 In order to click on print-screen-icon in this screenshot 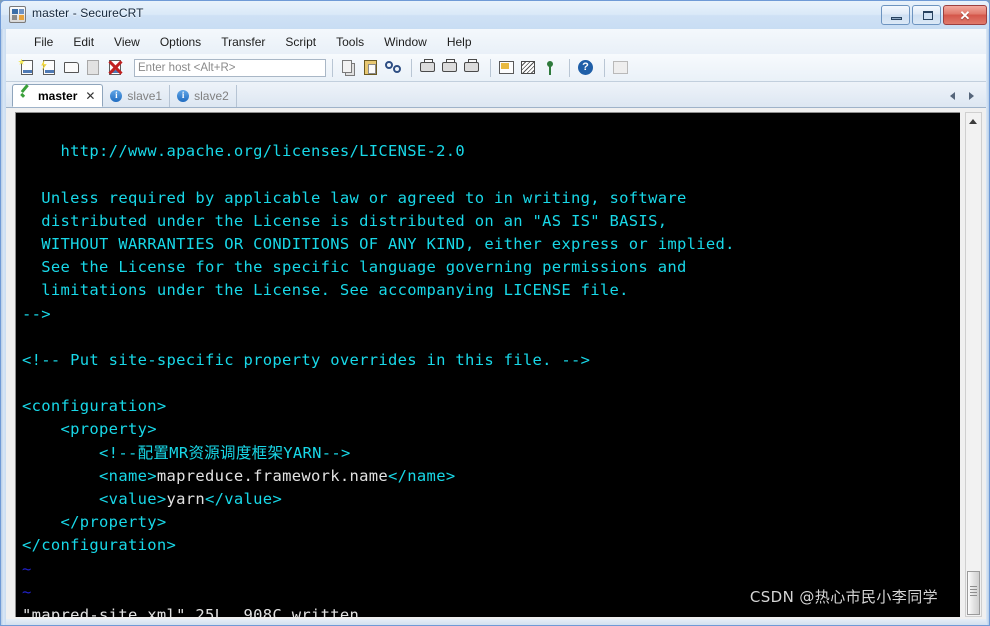, I will do `click(428, 68)`.